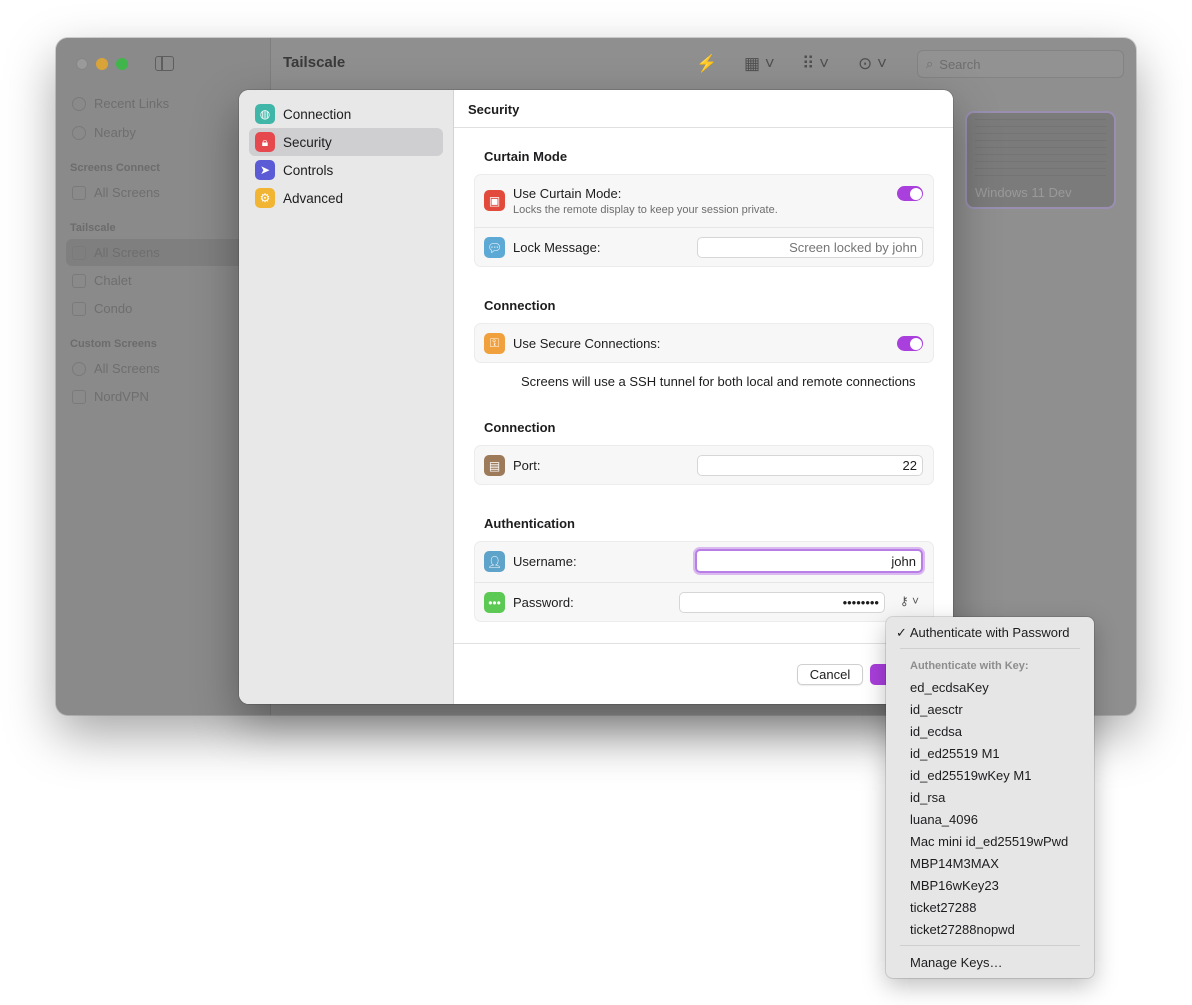 The image size is (1192, 1005). What do you see at coordinates (494, 465) in the screenshot?
I see `port-icon: ▤` at bounding box center [494, 465].